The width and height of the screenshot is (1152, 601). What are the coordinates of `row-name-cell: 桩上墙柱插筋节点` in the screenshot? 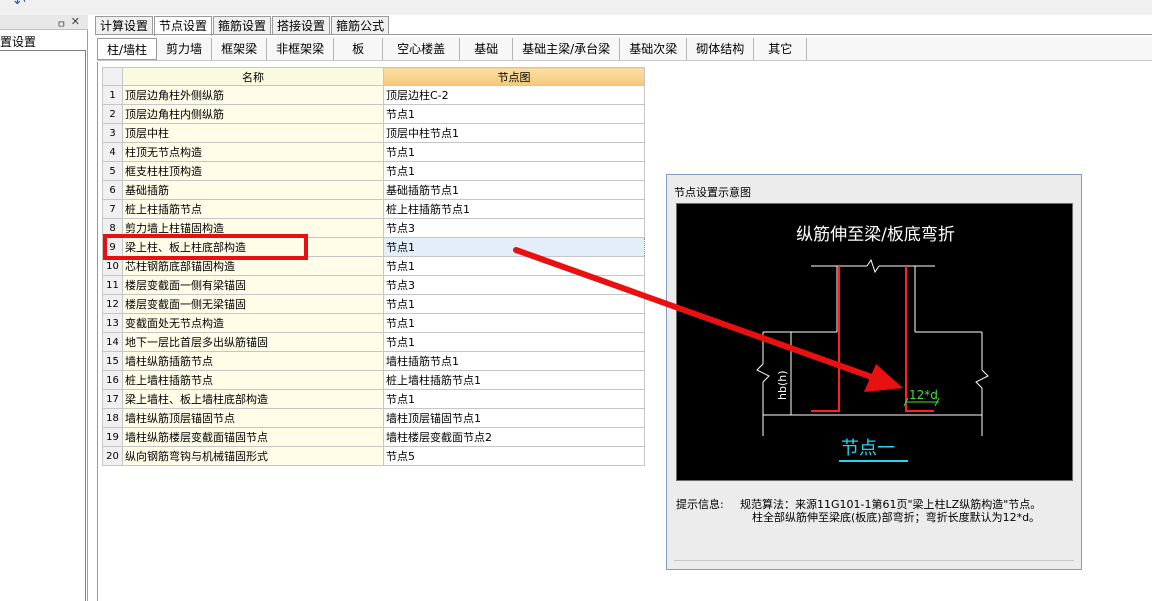 It's located at (253, 380).